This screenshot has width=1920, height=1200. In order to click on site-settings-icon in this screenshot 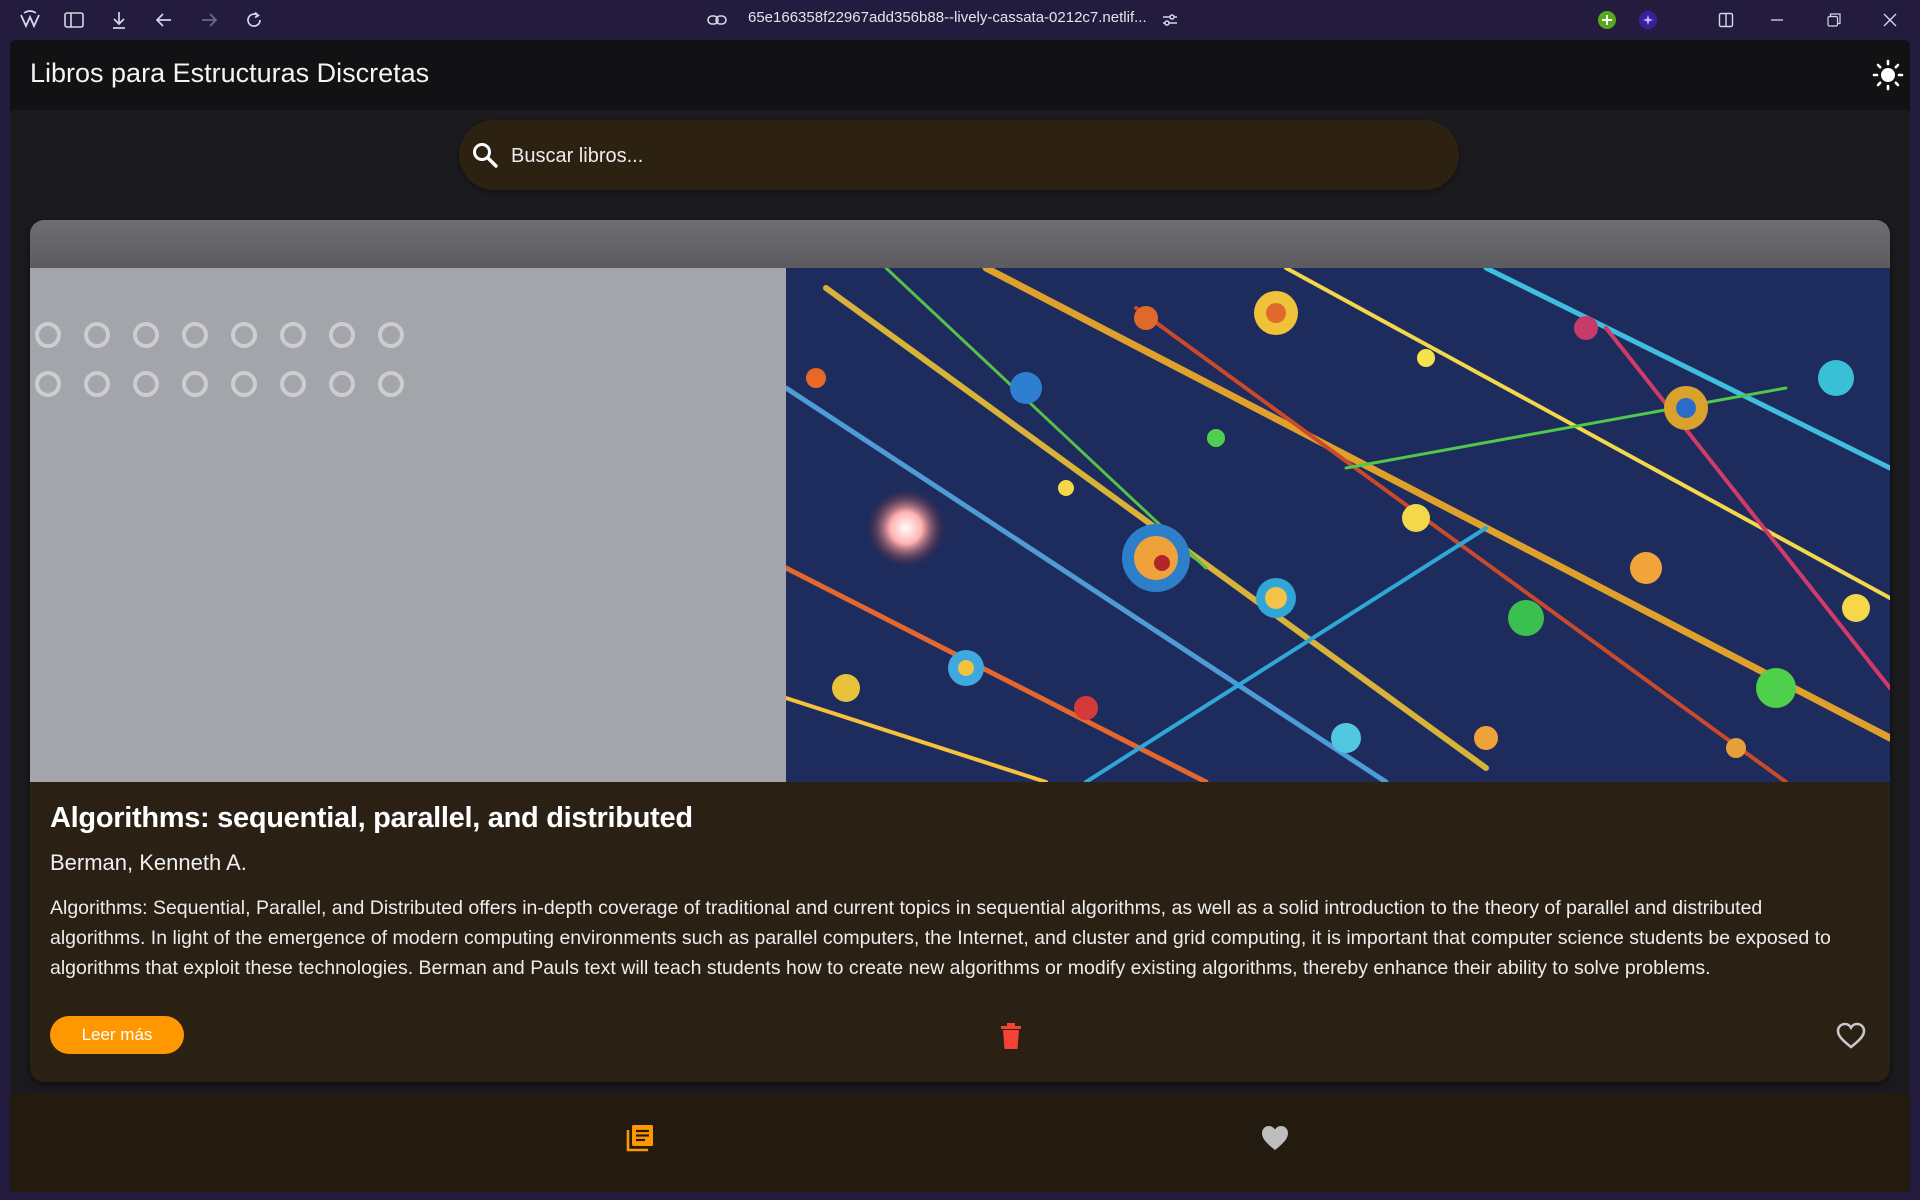, I will do `click(1170, 20)`.